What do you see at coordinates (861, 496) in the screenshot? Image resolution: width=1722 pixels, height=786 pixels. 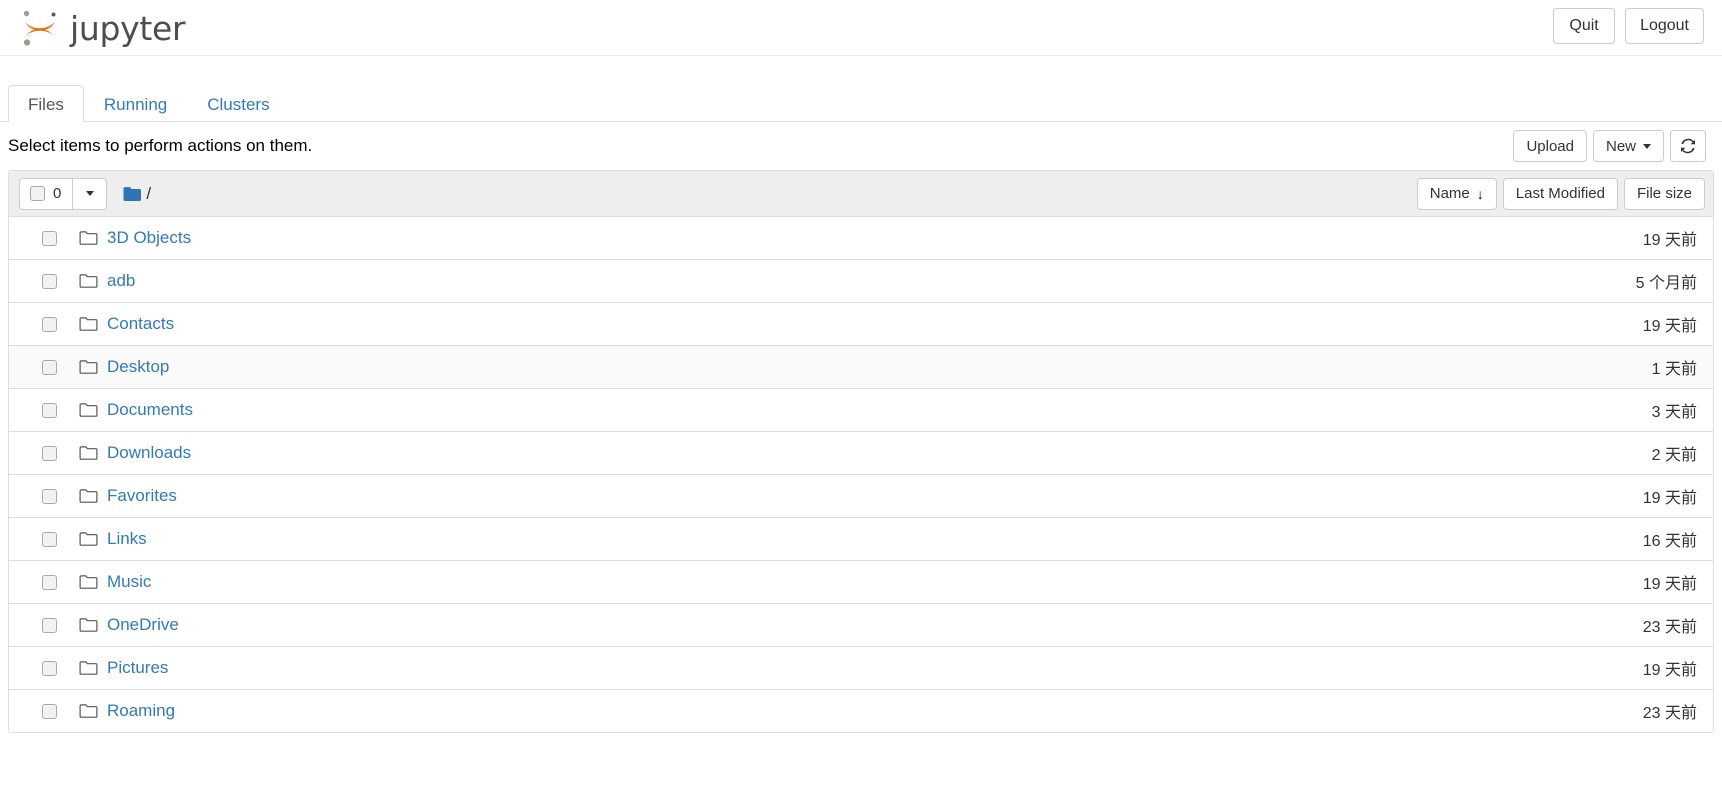 I see `table-row: Favorites 19 天前` at bounding box center [861, 496].